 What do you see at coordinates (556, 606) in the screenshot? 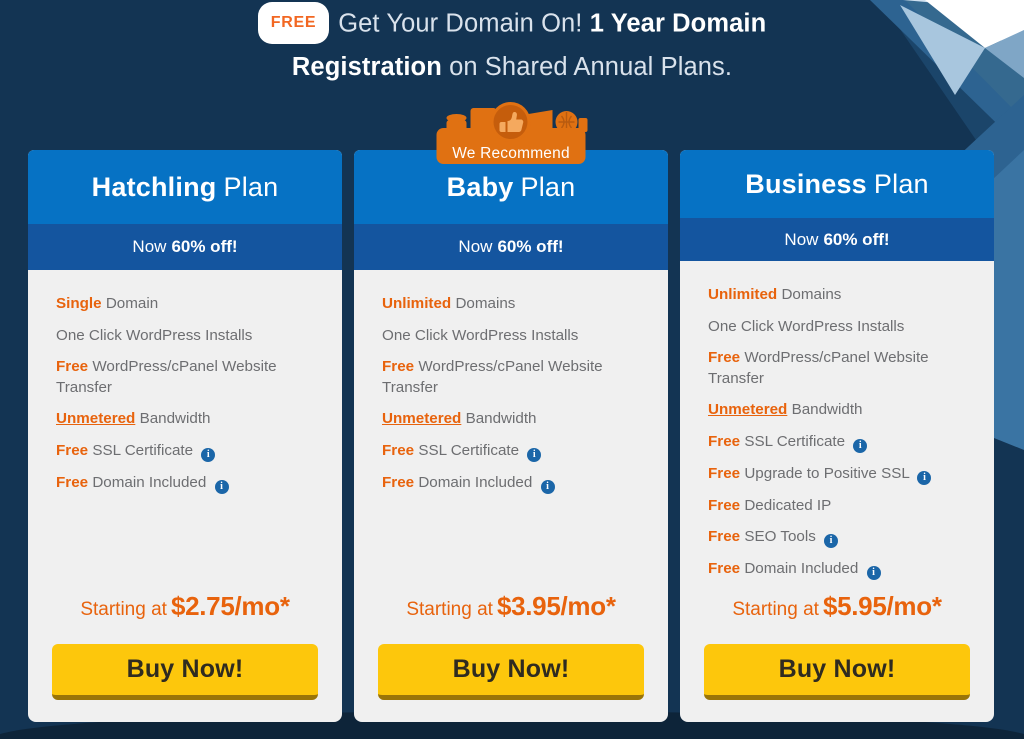
I see `price-amount: $3.95/mo*` at bounding box center [556, 606].